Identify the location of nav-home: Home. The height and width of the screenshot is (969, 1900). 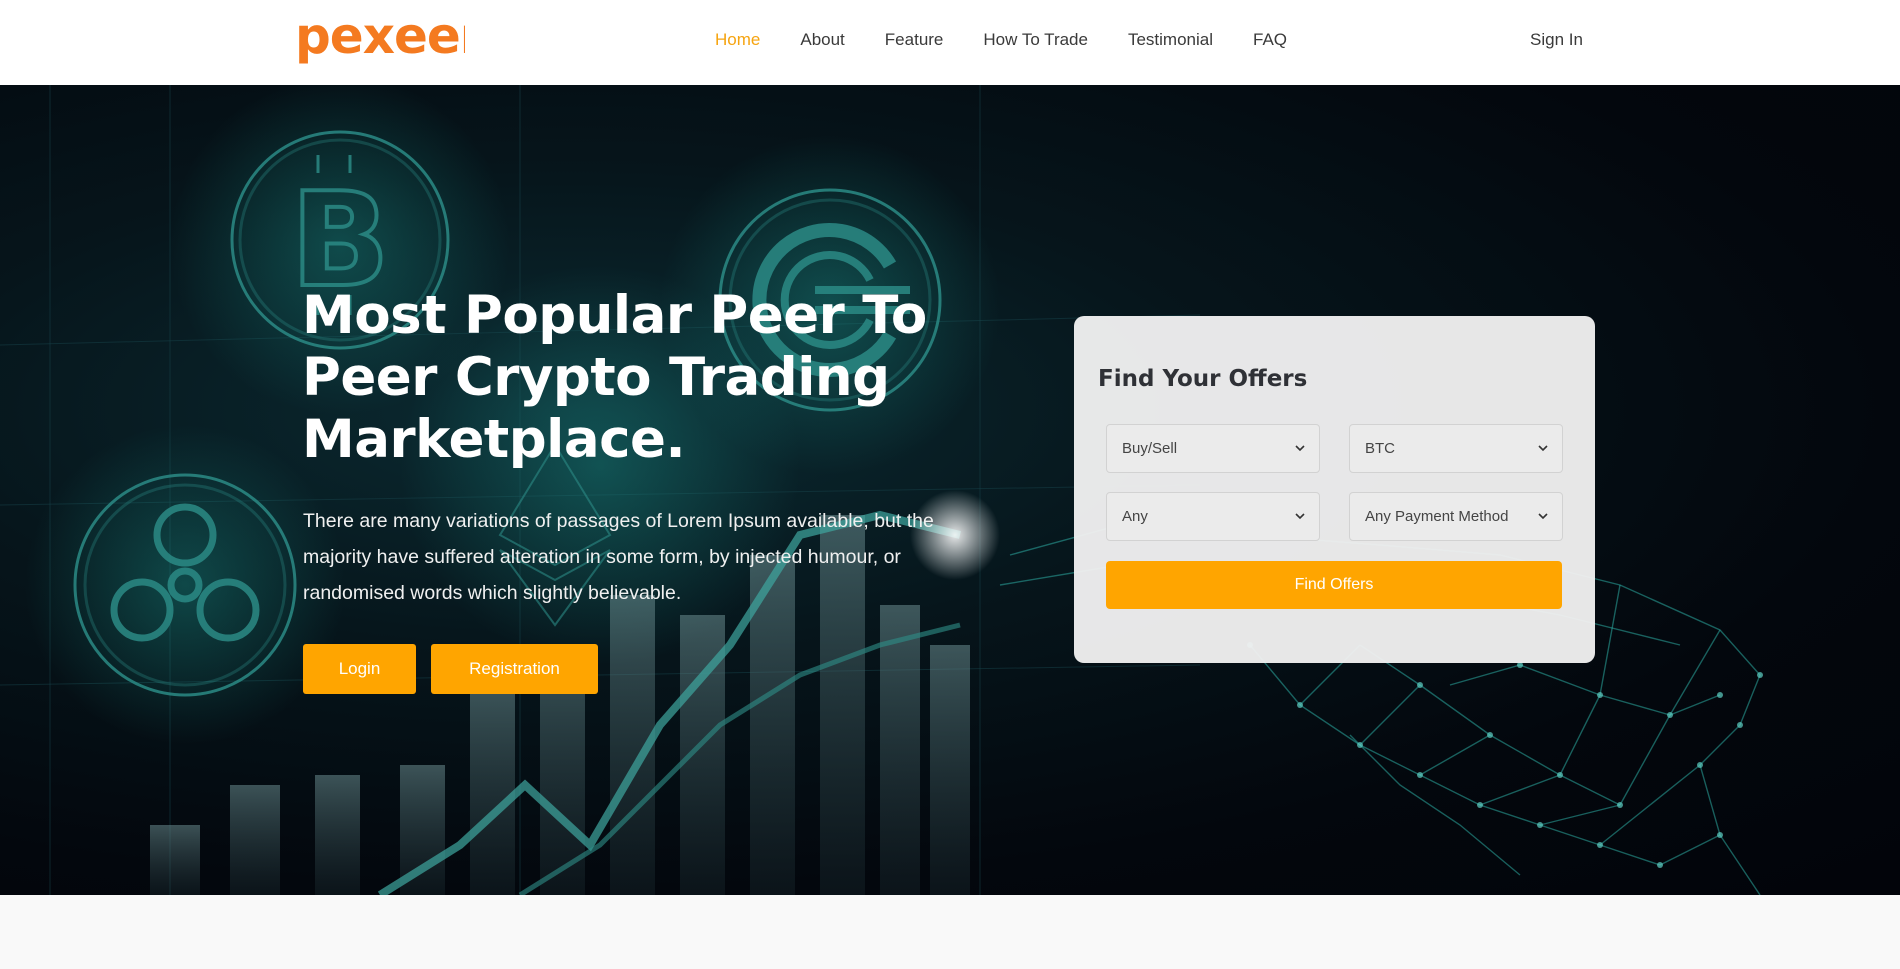
(737, 40).